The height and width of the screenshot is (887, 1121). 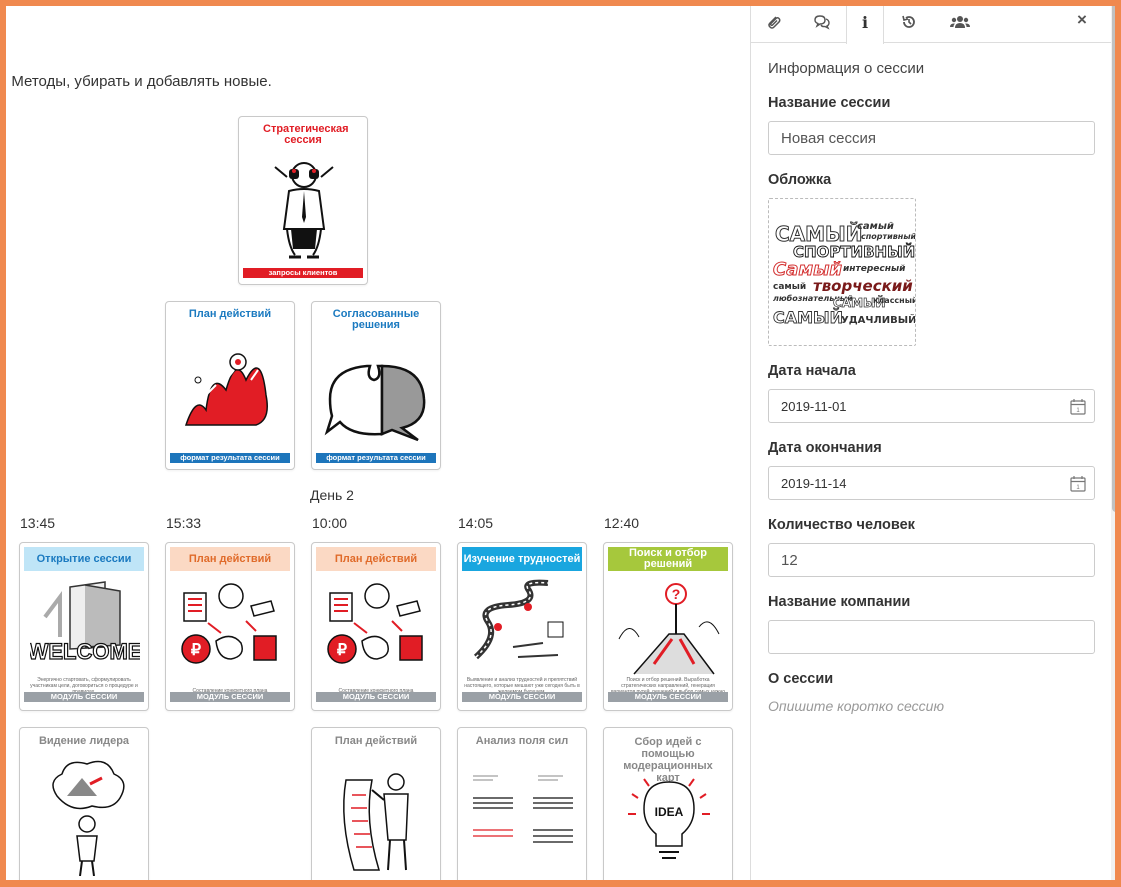 I want to click on session-name-input: Новая сессия, so click(x=931, y=138).